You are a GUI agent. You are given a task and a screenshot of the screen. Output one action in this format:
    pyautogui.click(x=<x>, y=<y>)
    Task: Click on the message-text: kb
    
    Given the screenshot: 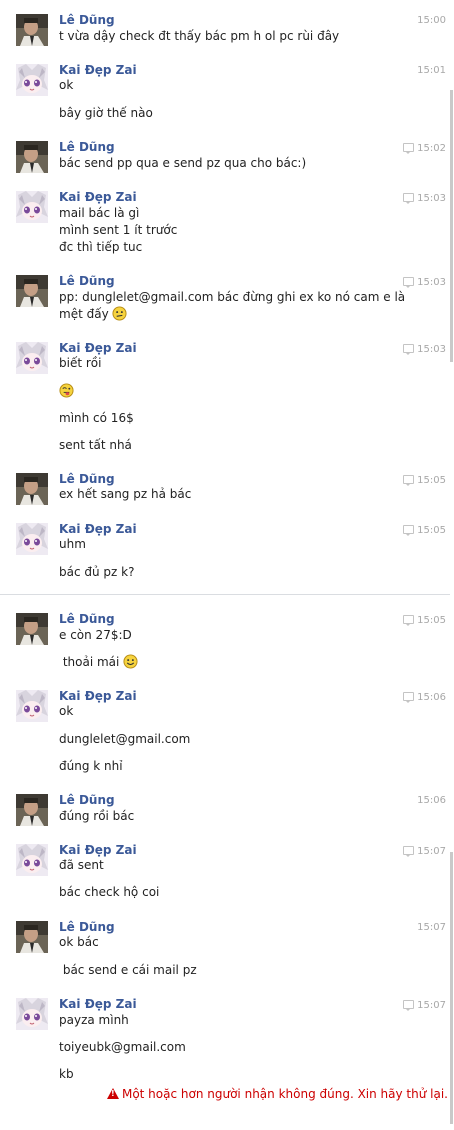 What is the action you would take?
    pyautogui.click(x=66, y=1074)
    